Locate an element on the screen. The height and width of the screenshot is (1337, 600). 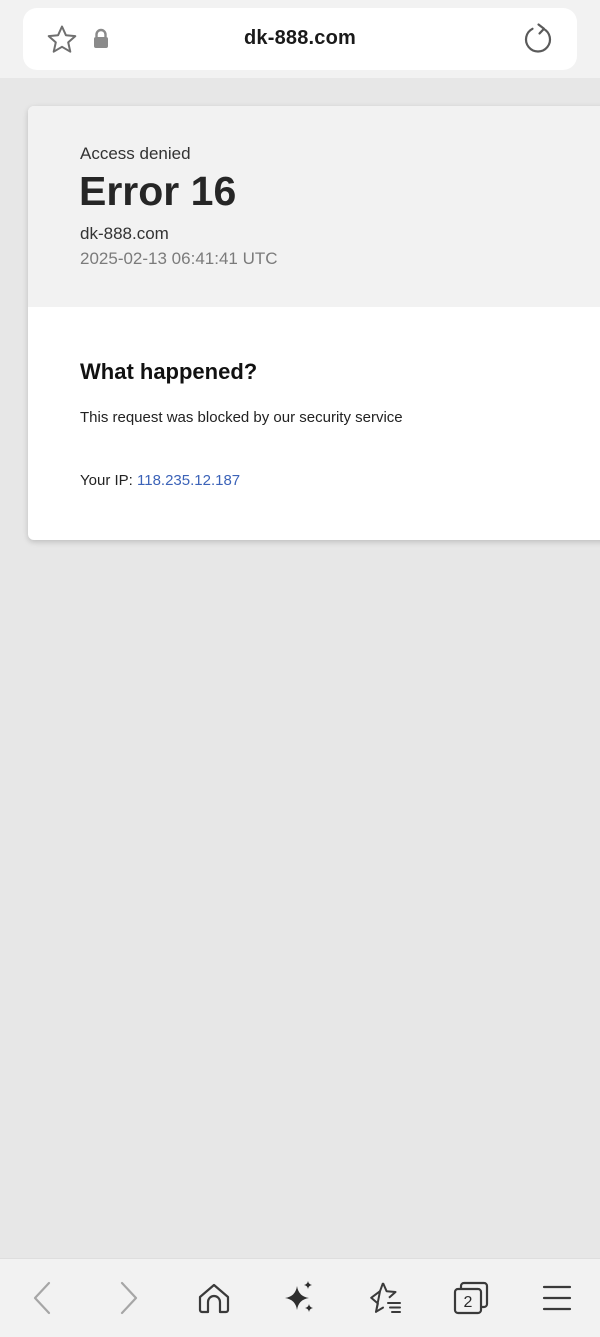
error-title: Error 16 is located at coordinates (158, 191).